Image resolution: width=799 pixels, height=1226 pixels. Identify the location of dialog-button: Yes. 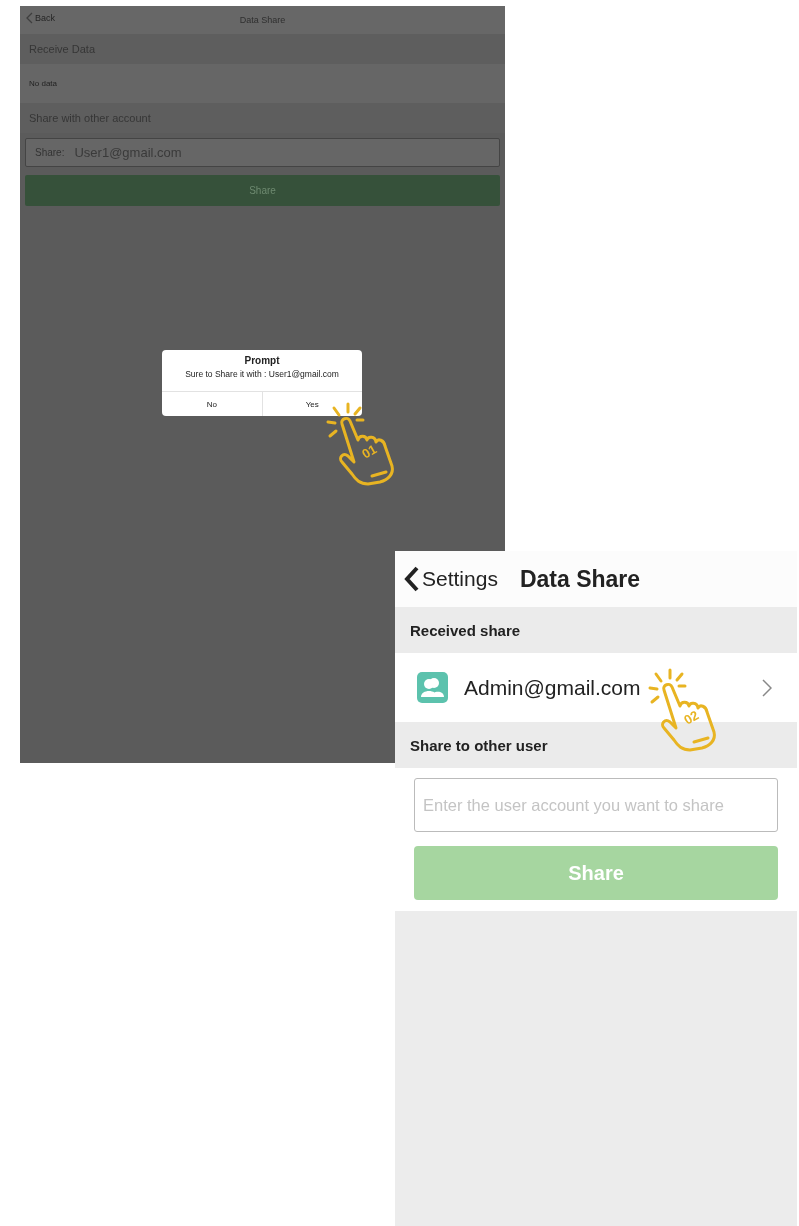
(311, 404).